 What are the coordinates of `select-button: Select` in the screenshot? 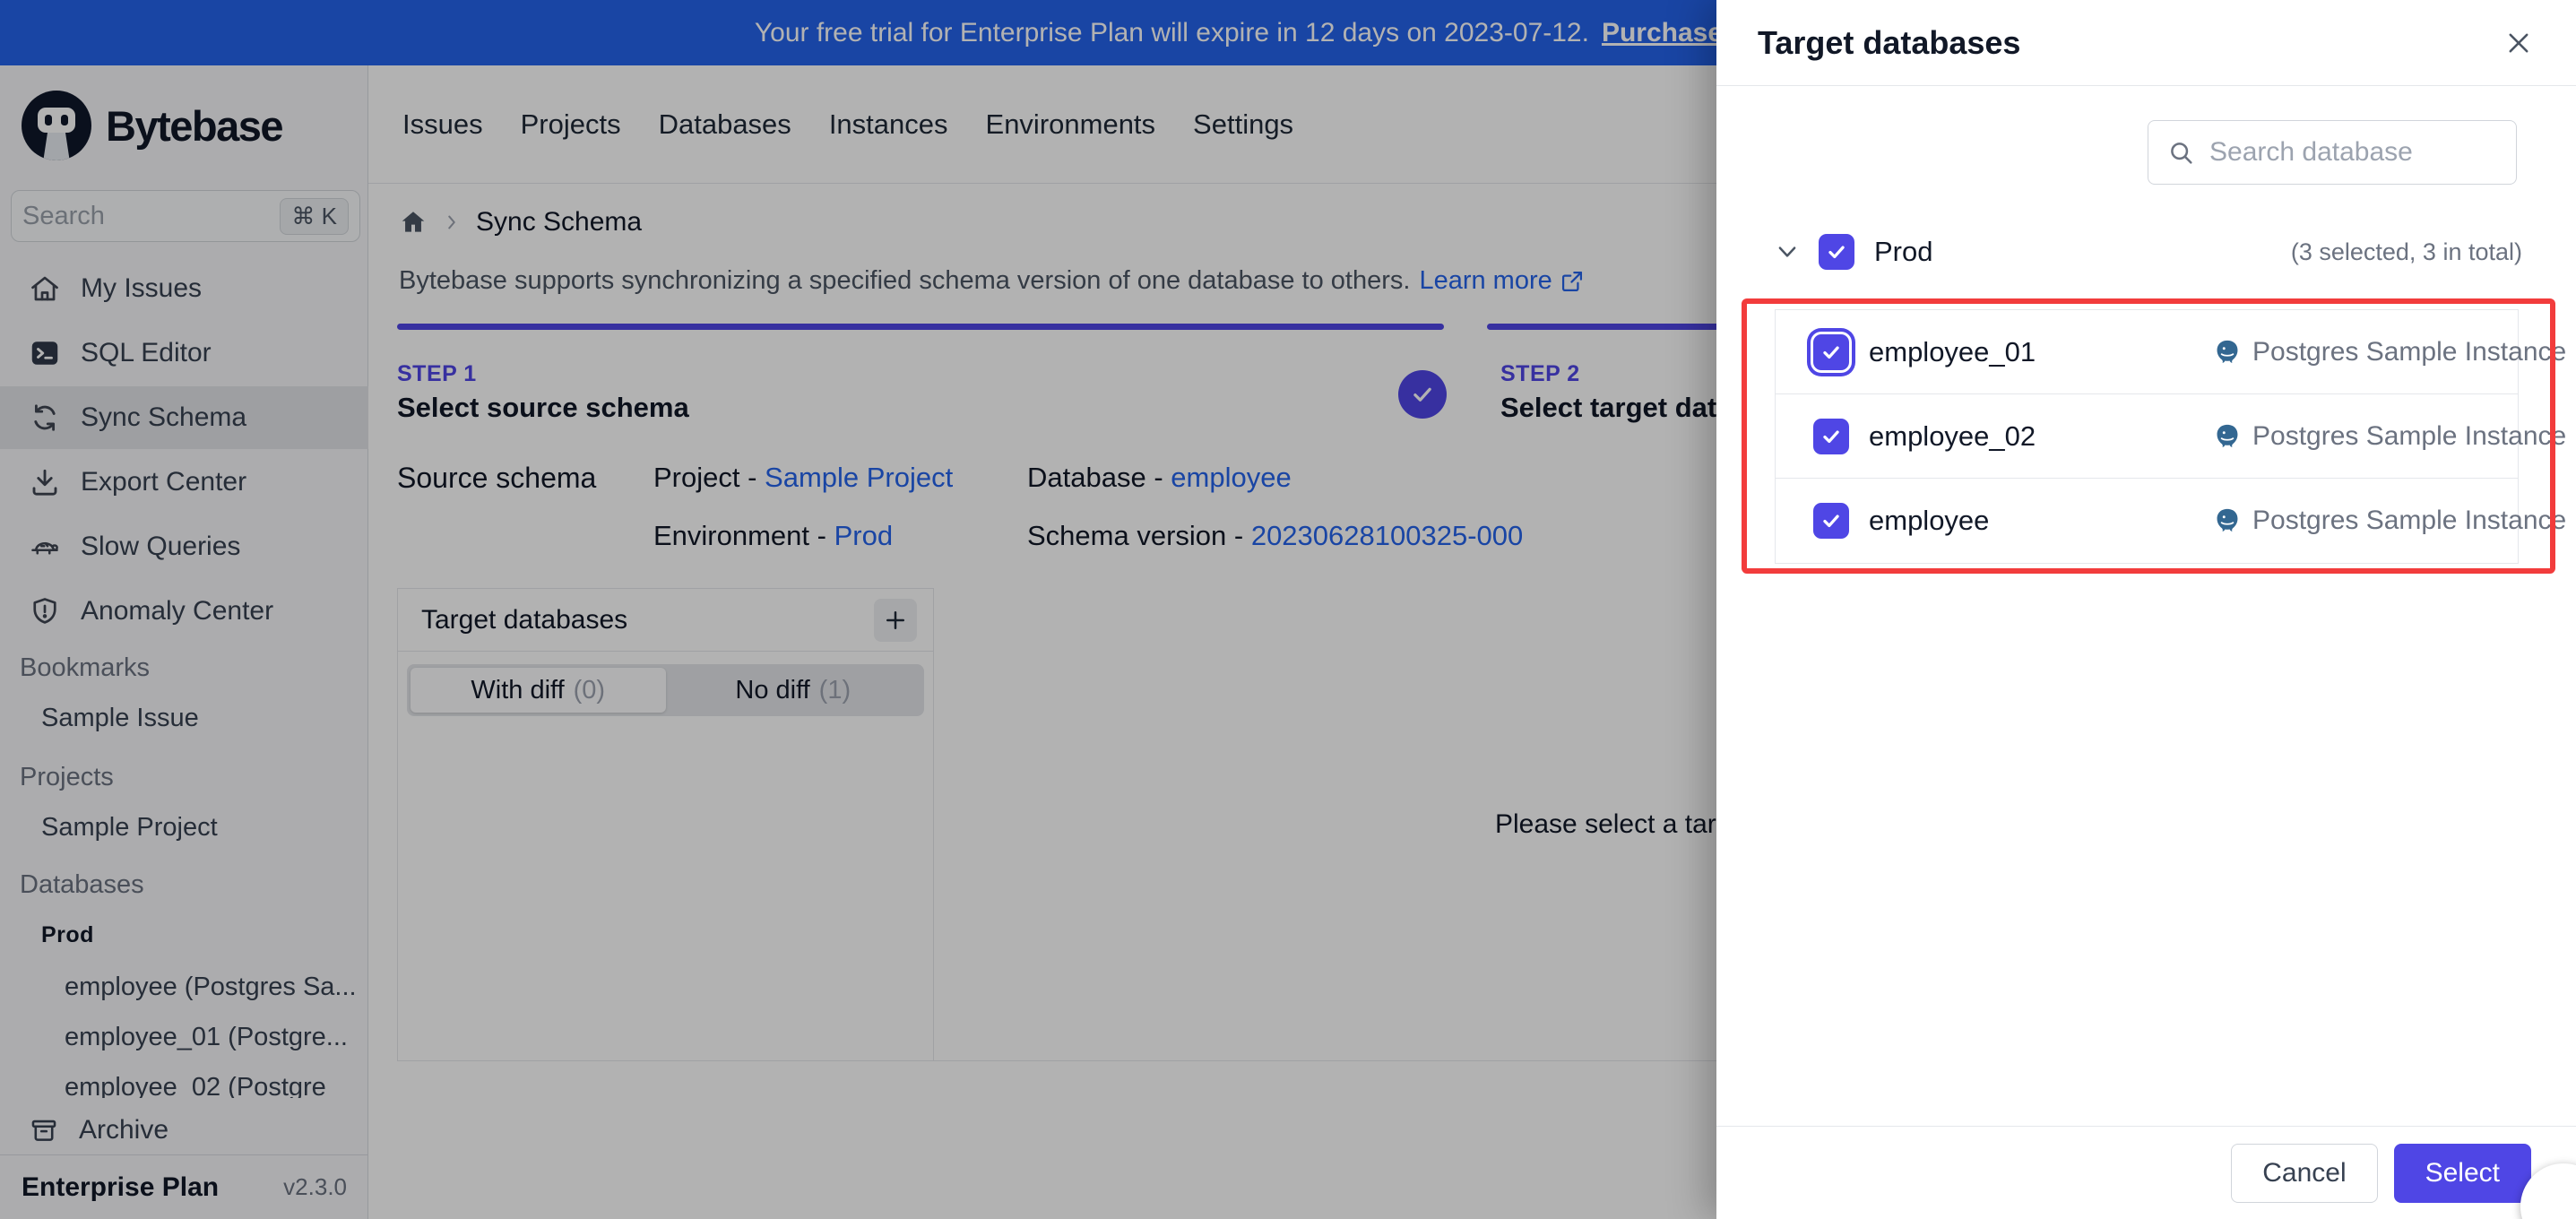 It's located at (2462, 1173).